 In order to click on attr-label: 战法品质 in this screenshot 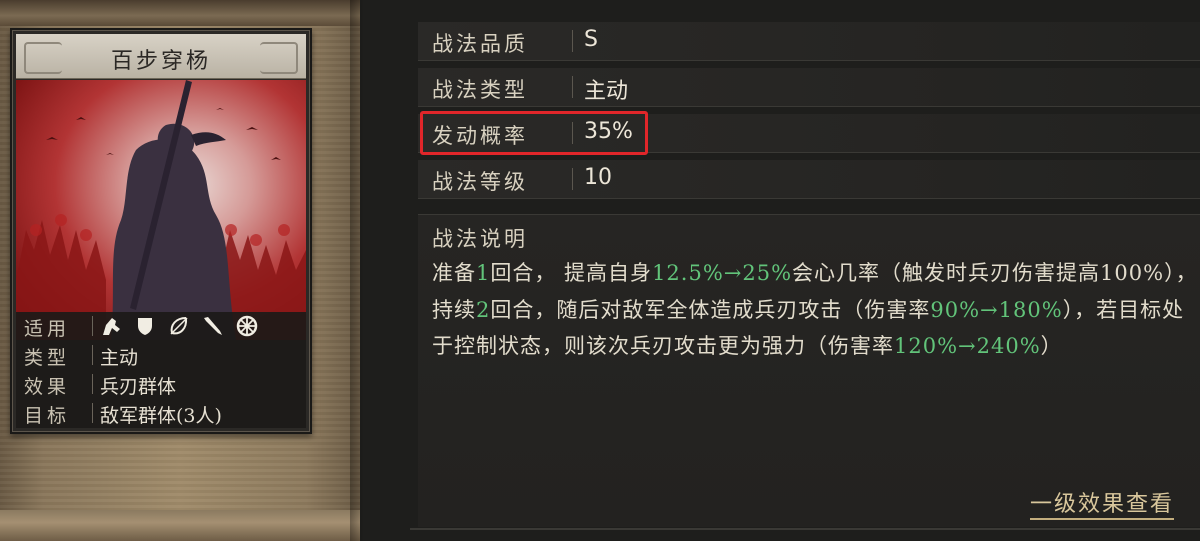, I will do `click(480, 44)`.